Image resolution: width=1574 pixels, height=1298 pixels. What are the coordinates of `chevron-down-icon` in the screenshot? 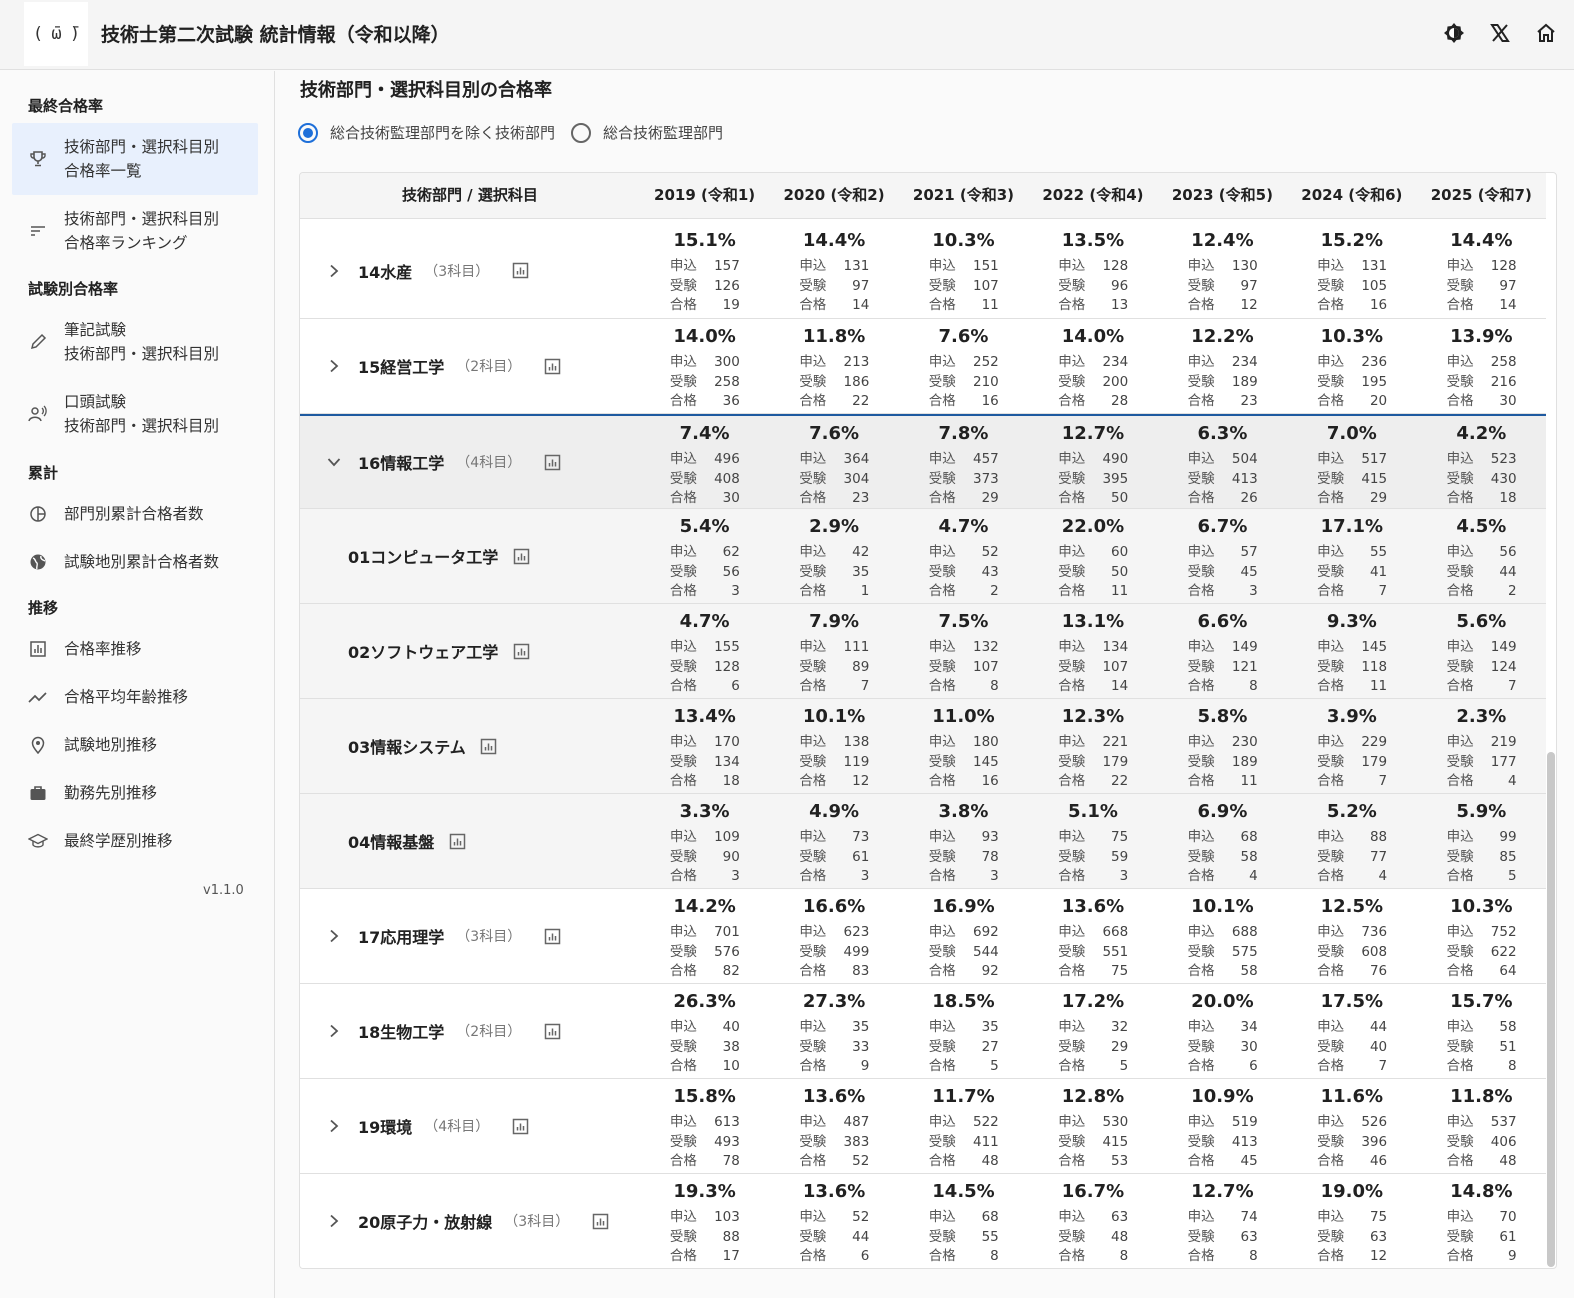 It's located at (334, 462).